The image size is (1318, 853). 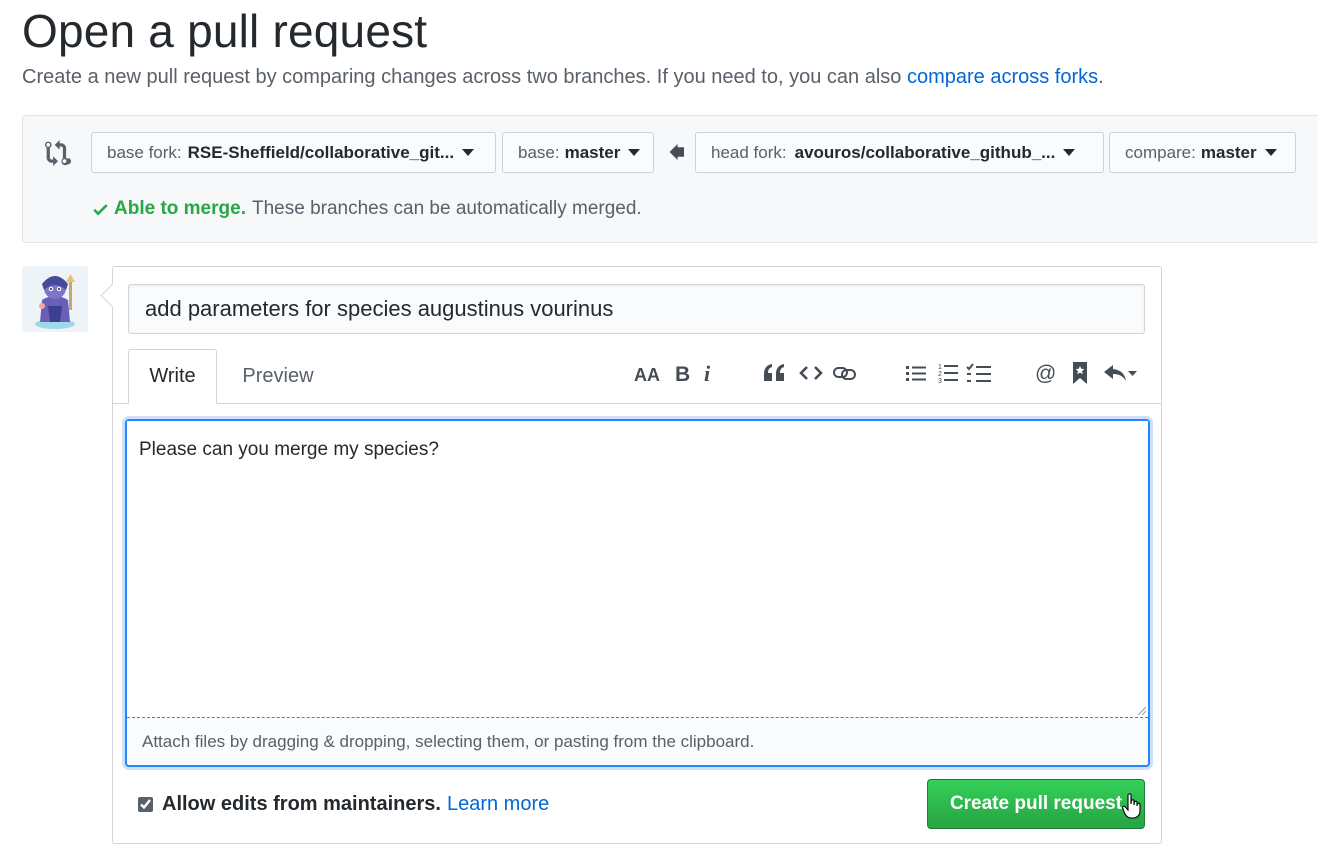 I want to click on git-compare-icon, so click(x=58, y=153).